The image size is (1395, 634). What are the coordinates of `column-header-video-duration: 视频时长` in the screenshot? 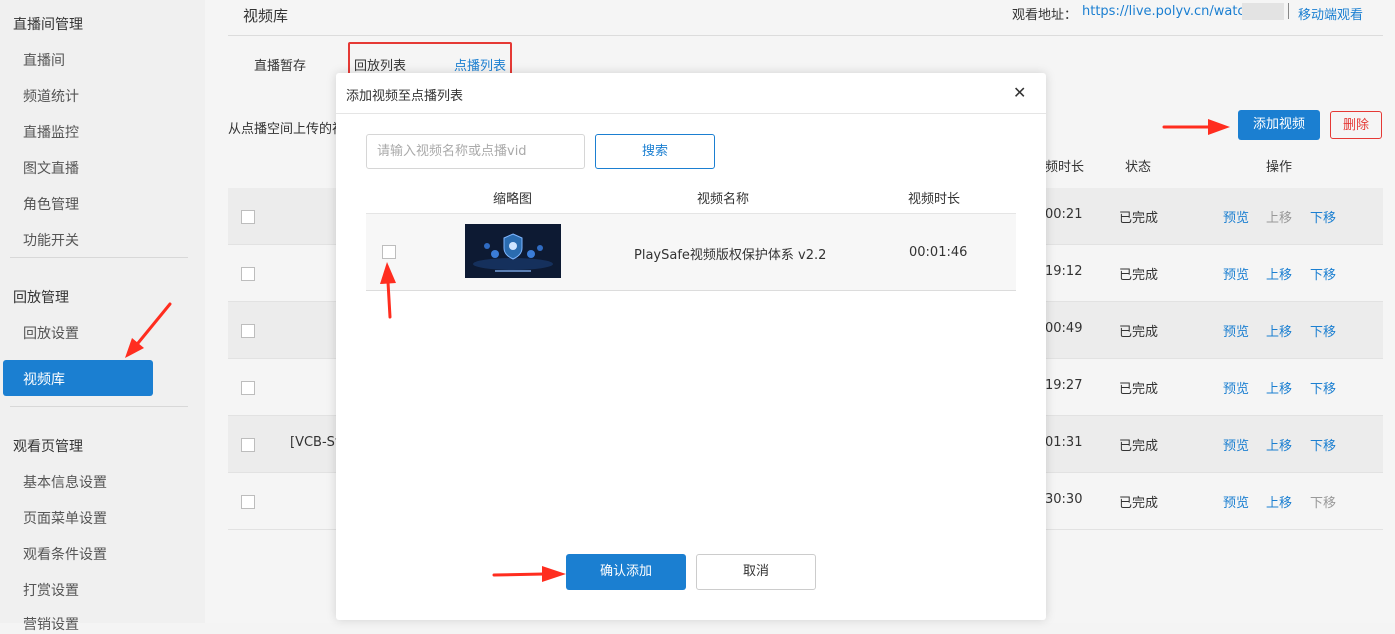 It's located at (934, 199).